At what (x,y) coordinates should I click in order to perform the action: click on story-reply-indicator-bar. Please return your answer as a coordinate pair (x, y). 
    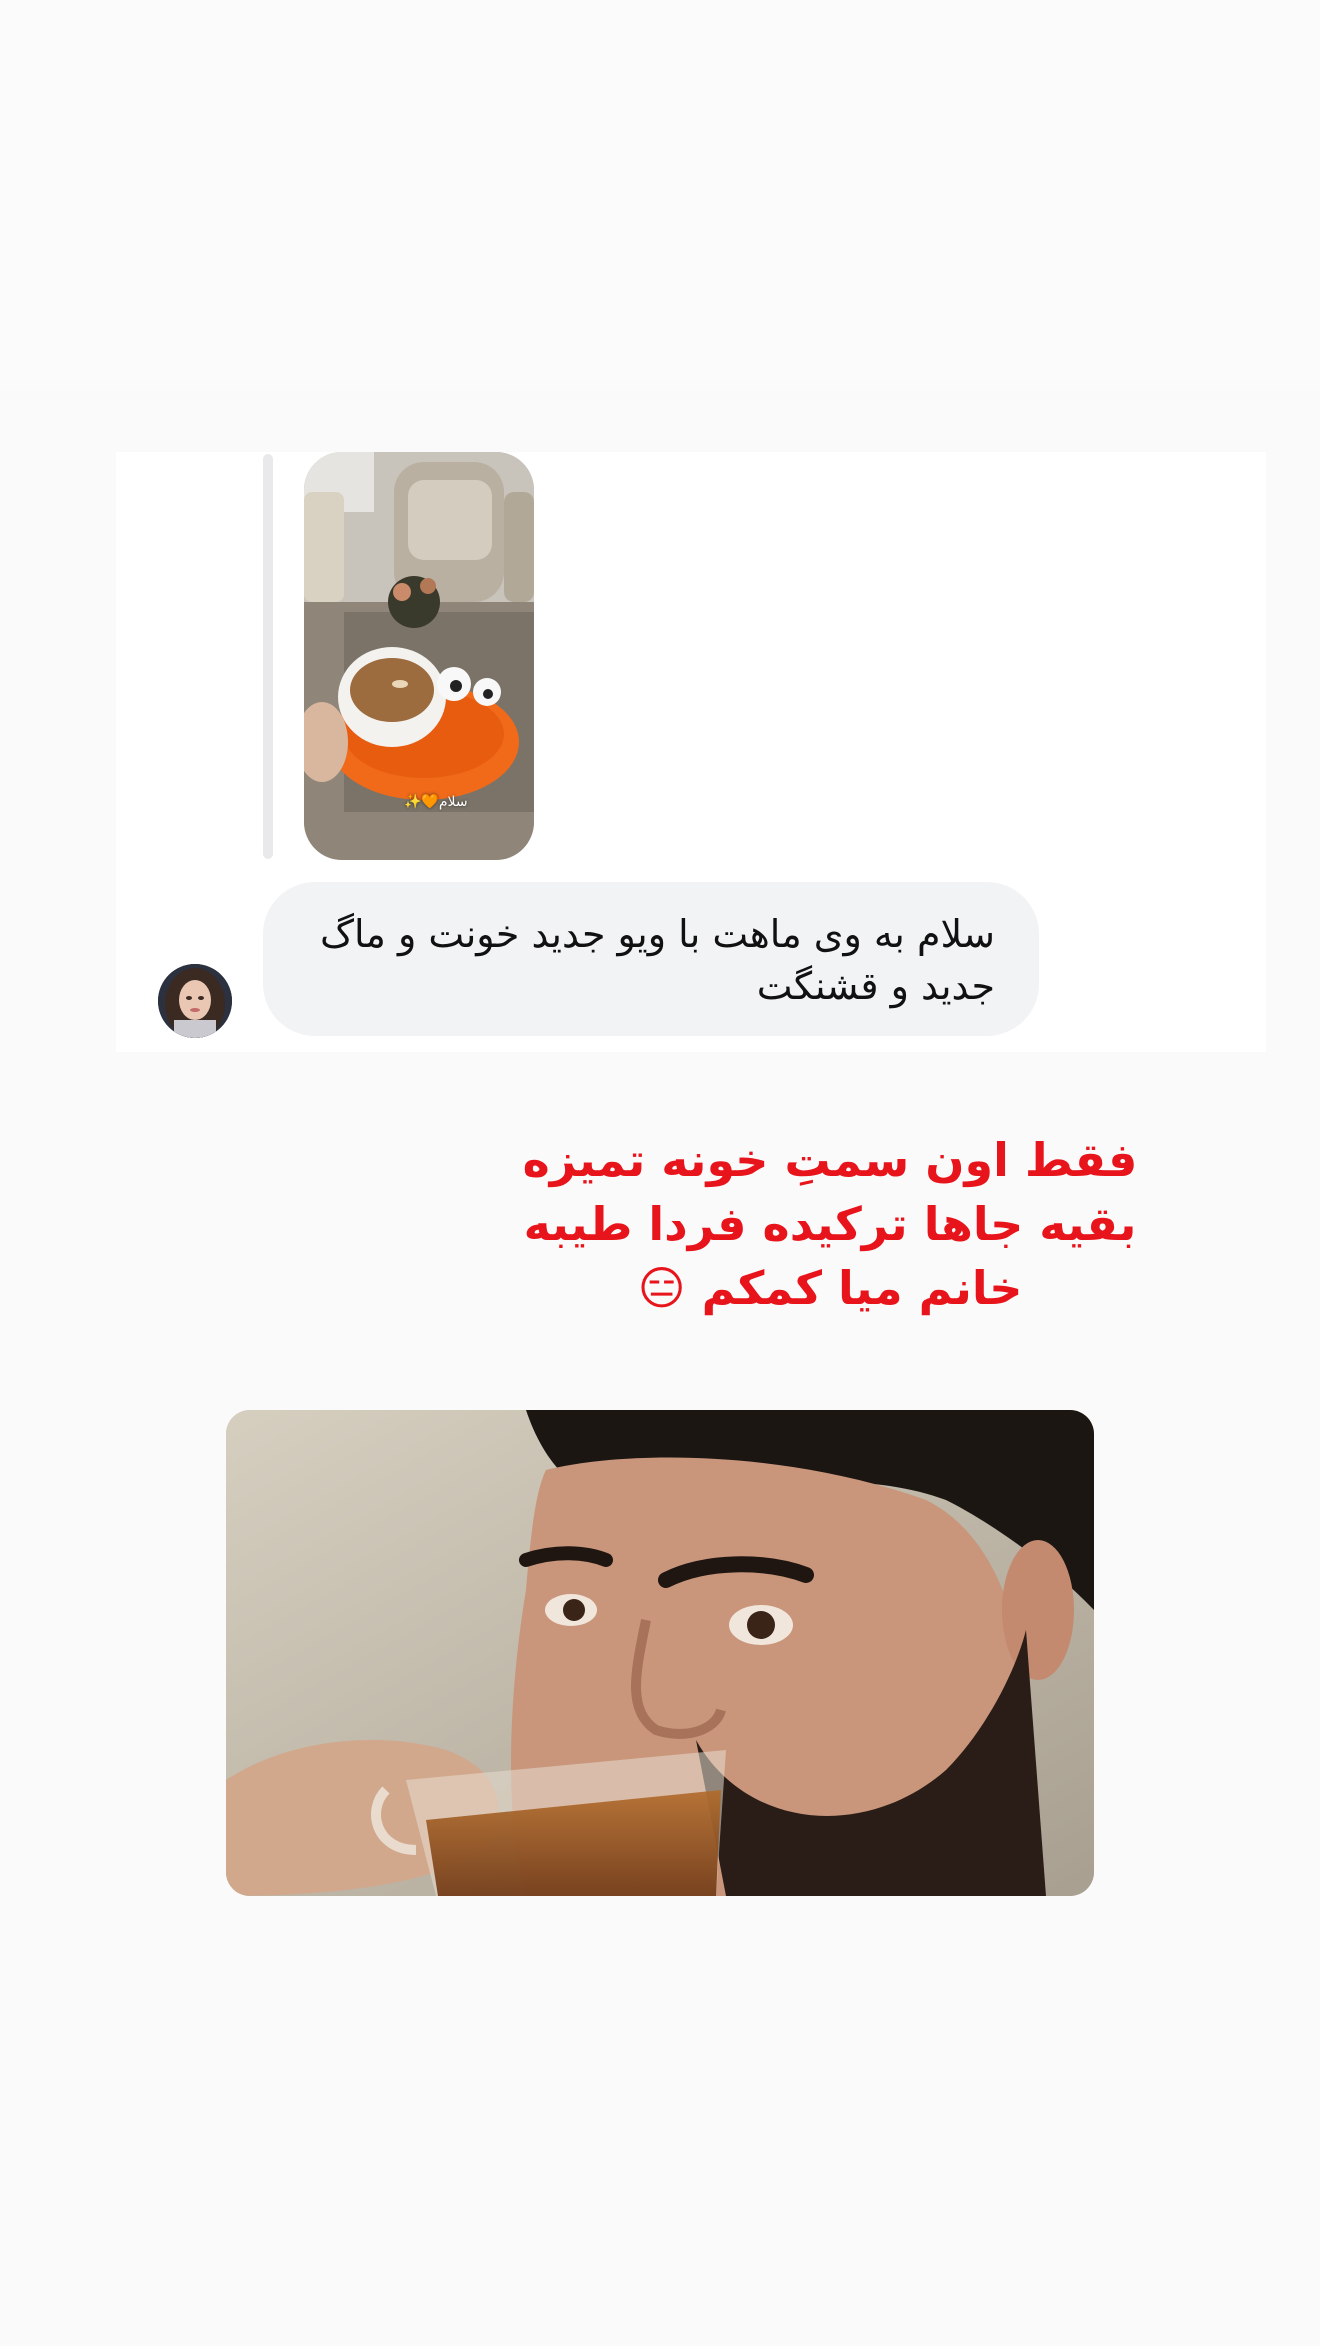
    Looking at the image, I should click on (268, 656).